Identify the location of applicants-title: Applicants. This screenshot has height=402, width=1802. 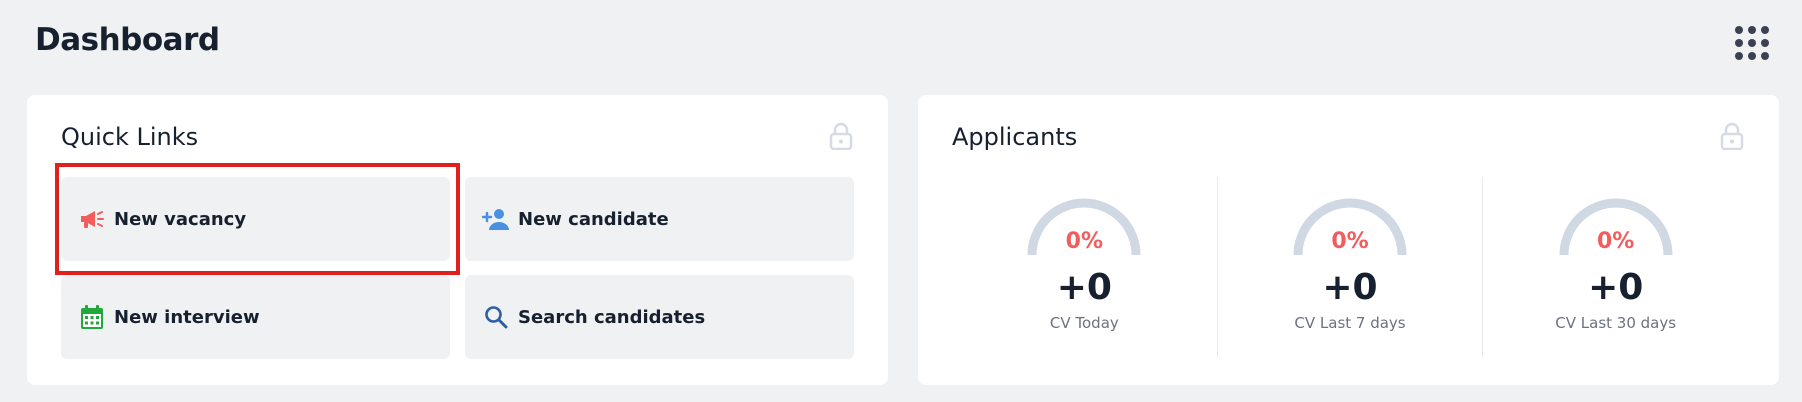
(1015, 137).